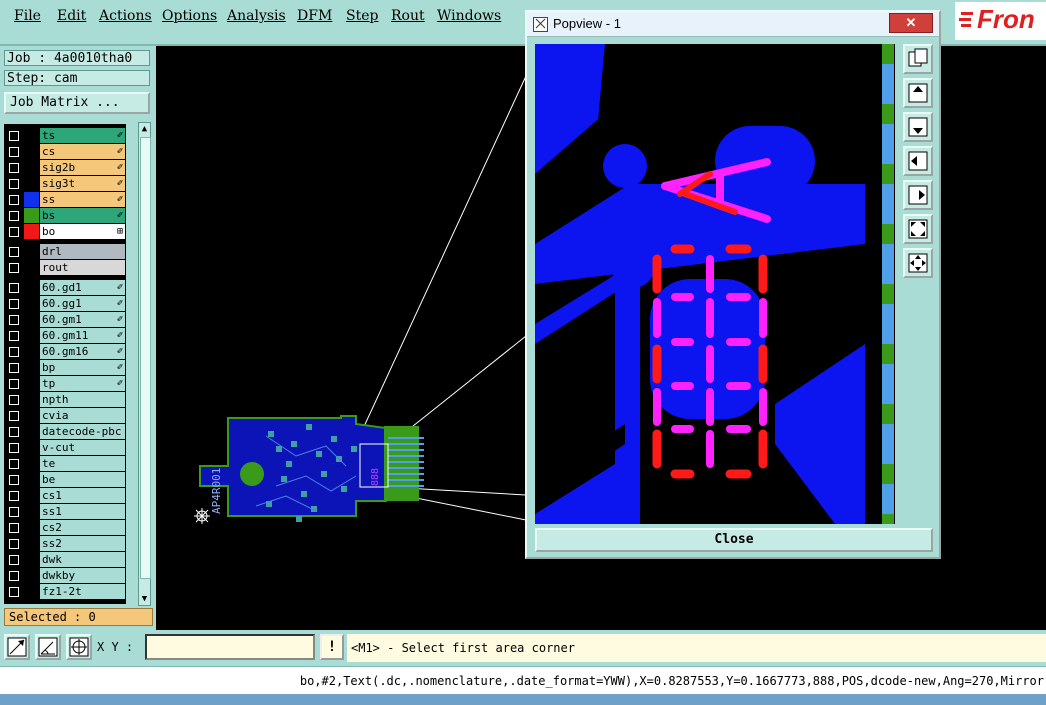 This screenshot has height=705, width=1046. What do you see at coordinates (82, 367) in the screenshot?
I see `layer-name: bp ✐` at bounding box center [82, 367].